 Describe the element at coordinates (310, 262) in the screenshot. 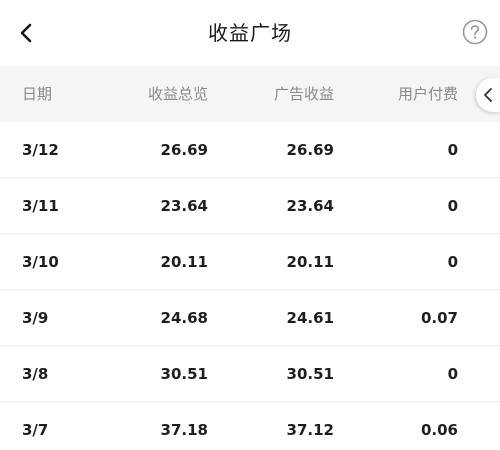

I see `cell-ads: 20.11` at that location.